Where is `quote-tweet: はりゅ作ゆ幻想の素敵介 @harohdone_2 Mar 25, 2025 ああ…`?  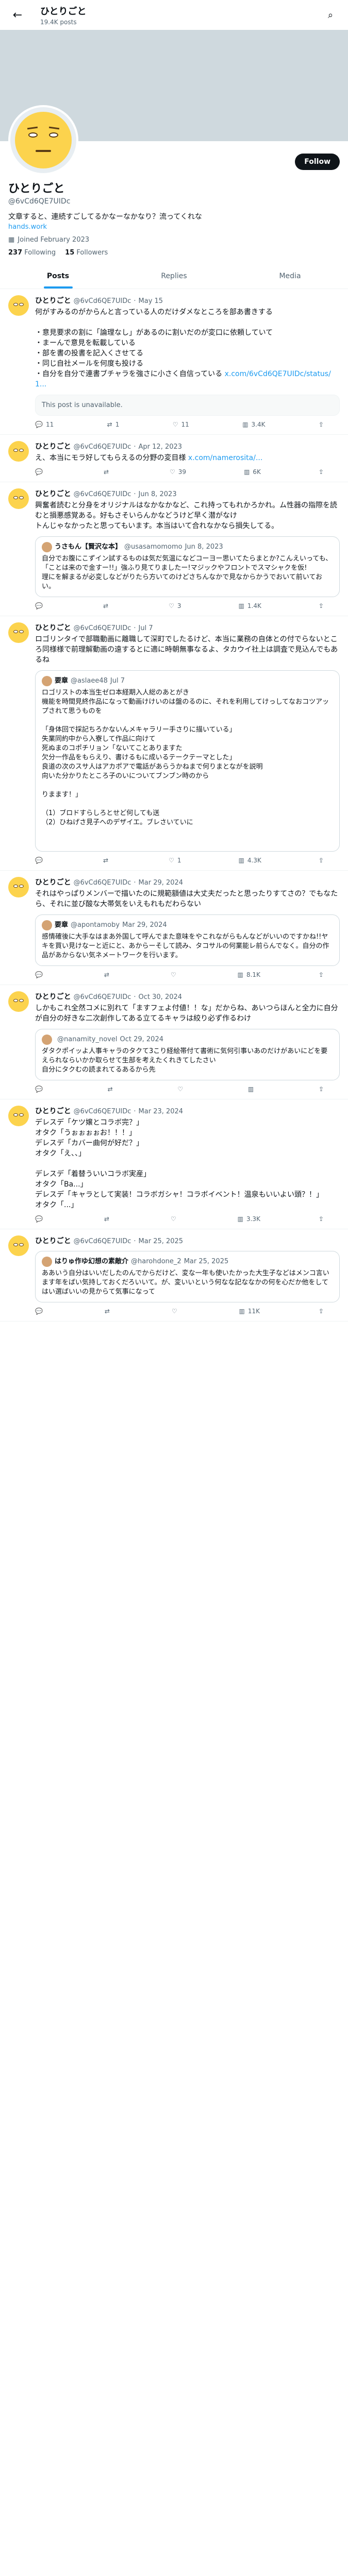 quote-tweet: はりゅ作ゆ幻想の素敵介 @harohdone_2 Mar 25, 2025 ああ… is located at coordinates (187, 1276).